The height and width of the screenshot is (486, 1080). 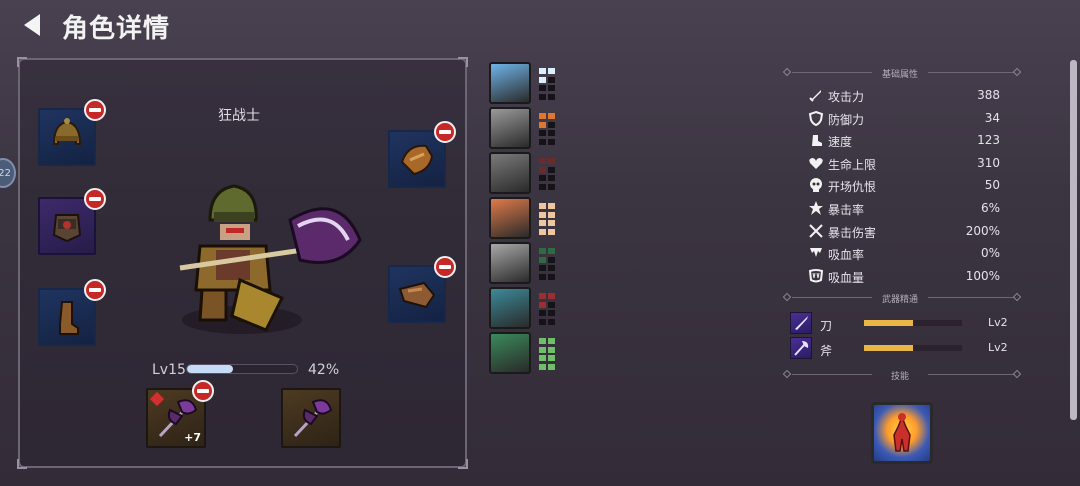 I want to click on page-title: 角色详情, so click(x=116, y=29).